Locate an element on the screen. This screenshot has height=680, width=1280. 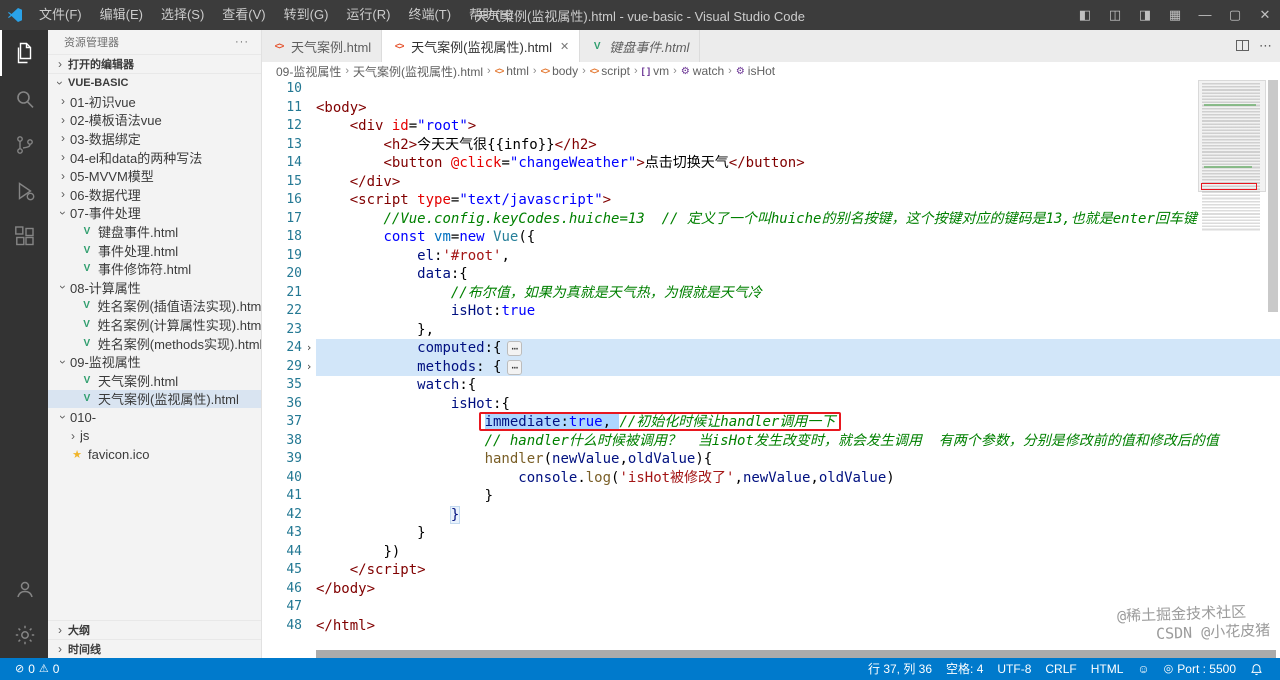
tree-item: › 08-计算属性 is located at coordinates (154, 287).